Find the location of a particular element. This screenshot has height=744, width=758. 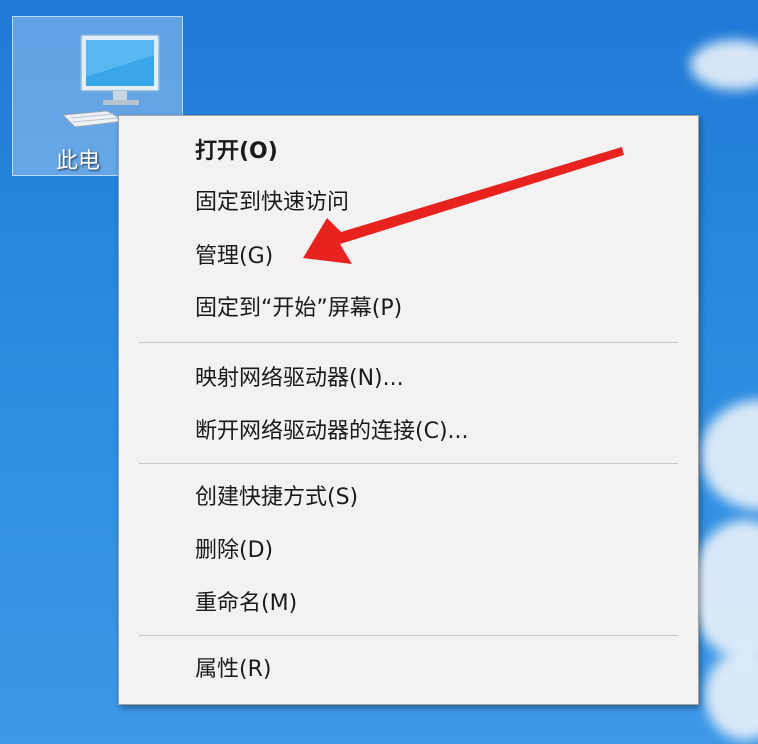

menu-item-properties: 属性(R) is located at coordinates (233, 670).